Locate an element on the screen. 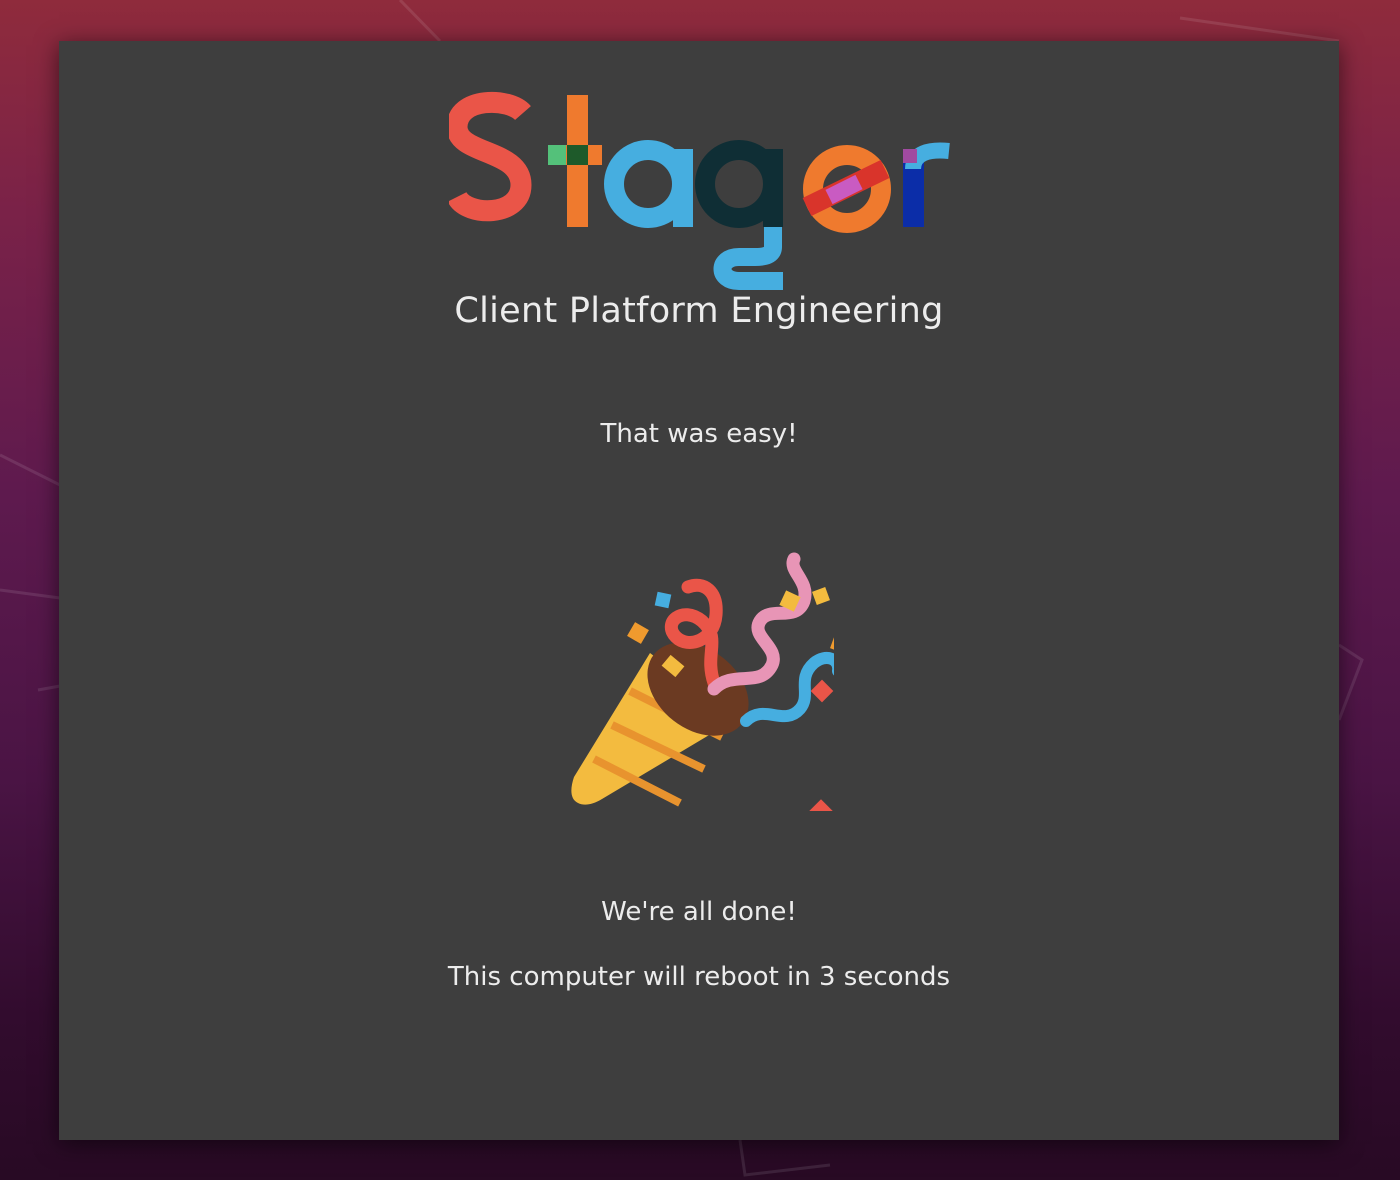 The width and height of the screenshot is (1400, 1180). stager-logo is located at coordinates (699, 190).